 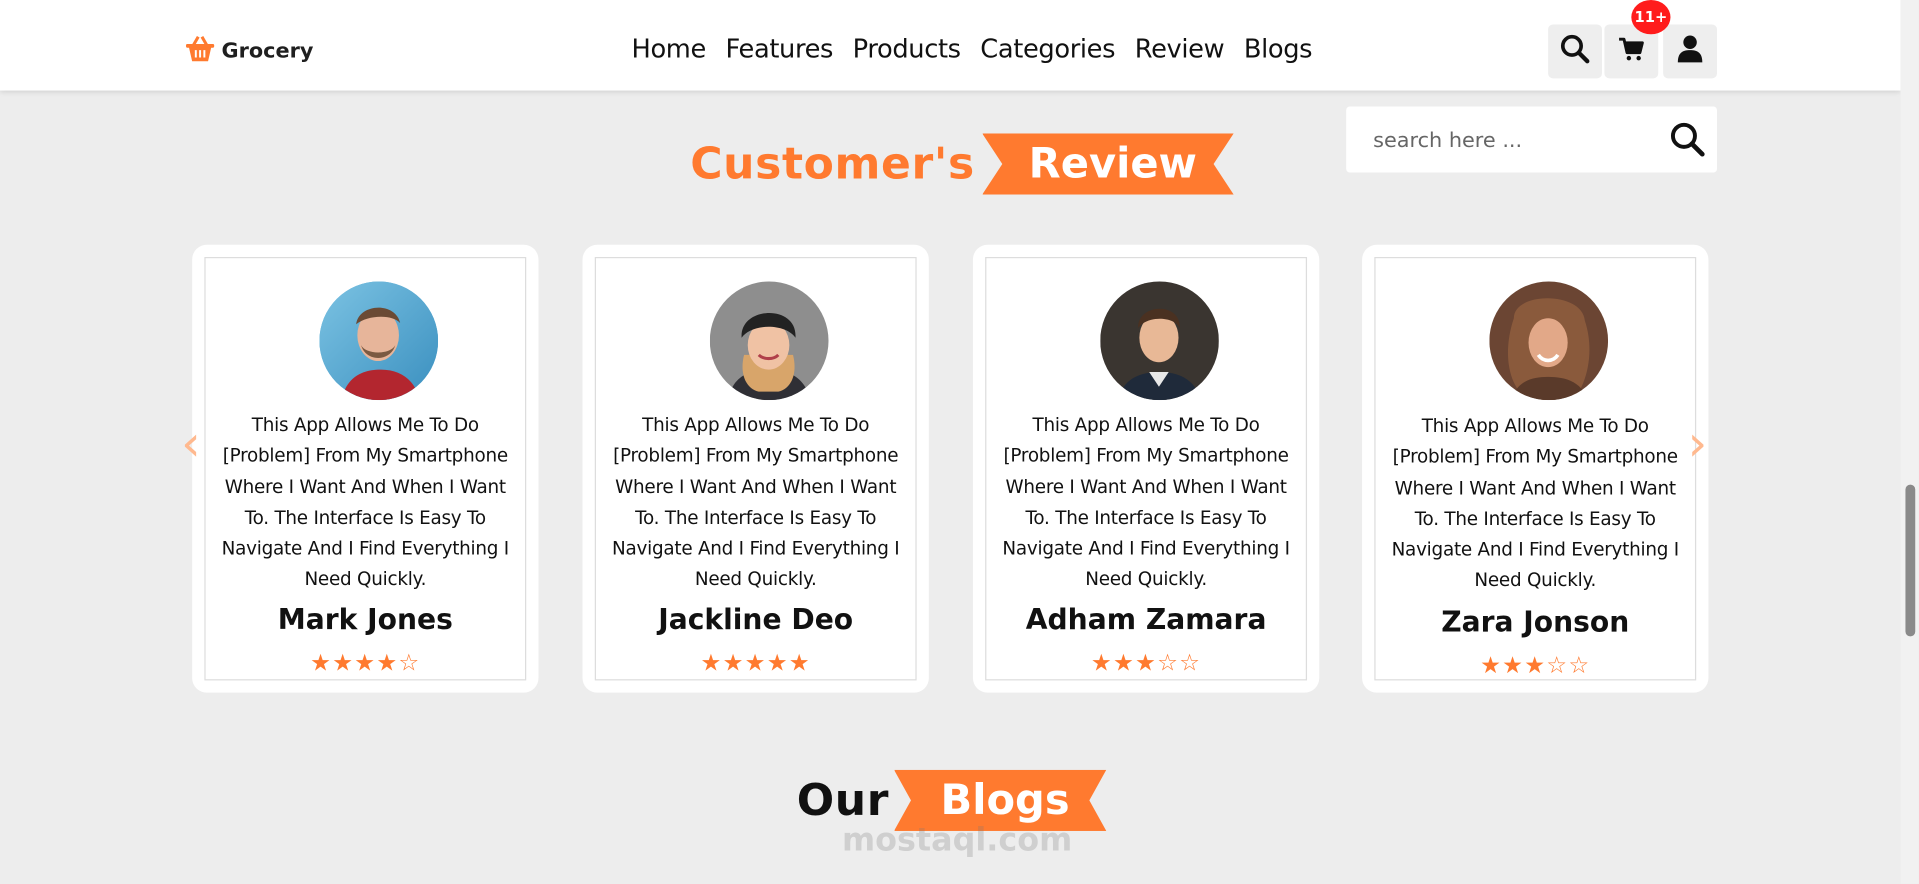 I want to click on search-box, so click(x=1531, y=139).